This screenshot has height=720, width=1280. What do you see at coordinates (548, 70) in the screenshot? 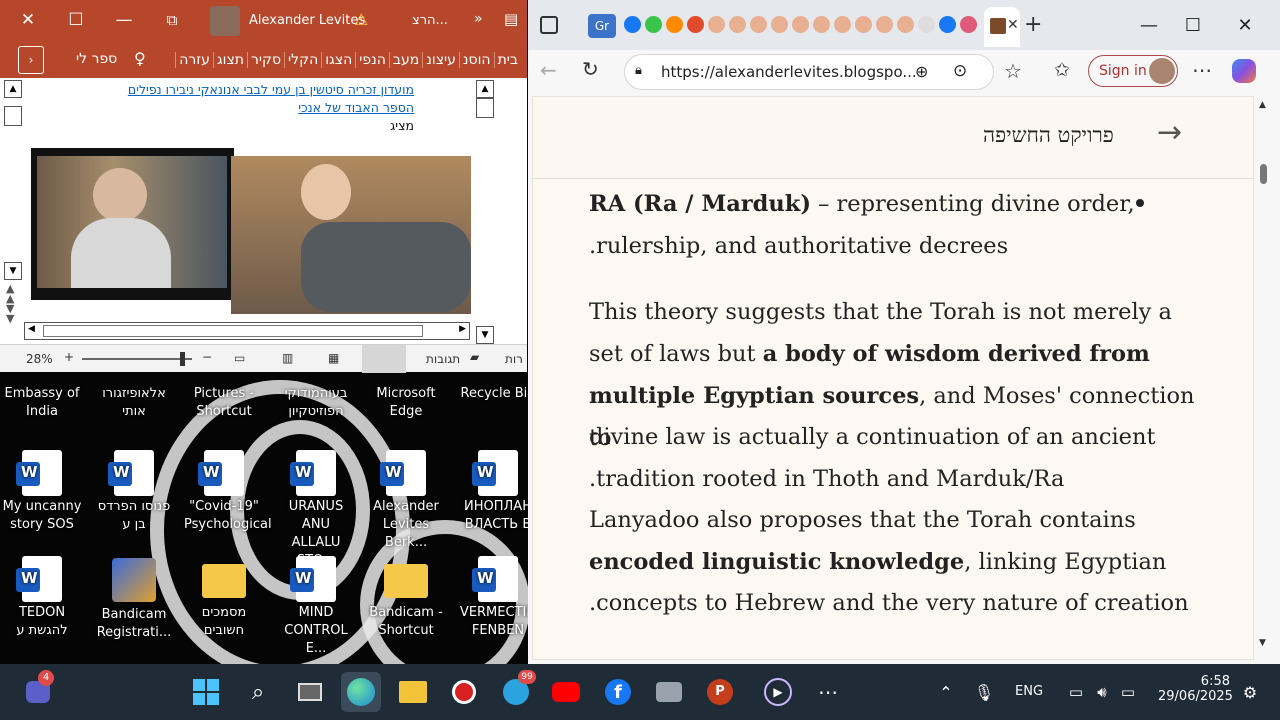
I see `back-icon: ←` at bounding box center [548, 70].